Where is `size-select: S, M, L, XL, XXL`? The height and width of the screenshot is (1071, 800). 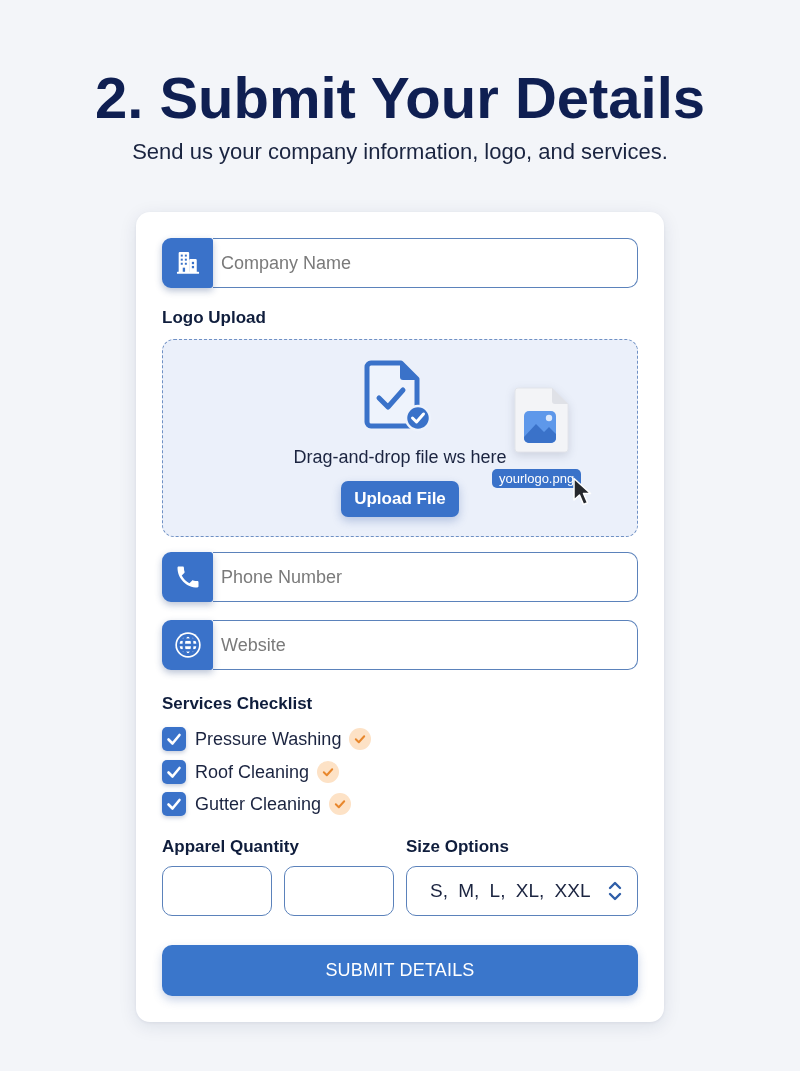
size-select: S, M, L, XL, XXL is located at coordinates (522, 891).